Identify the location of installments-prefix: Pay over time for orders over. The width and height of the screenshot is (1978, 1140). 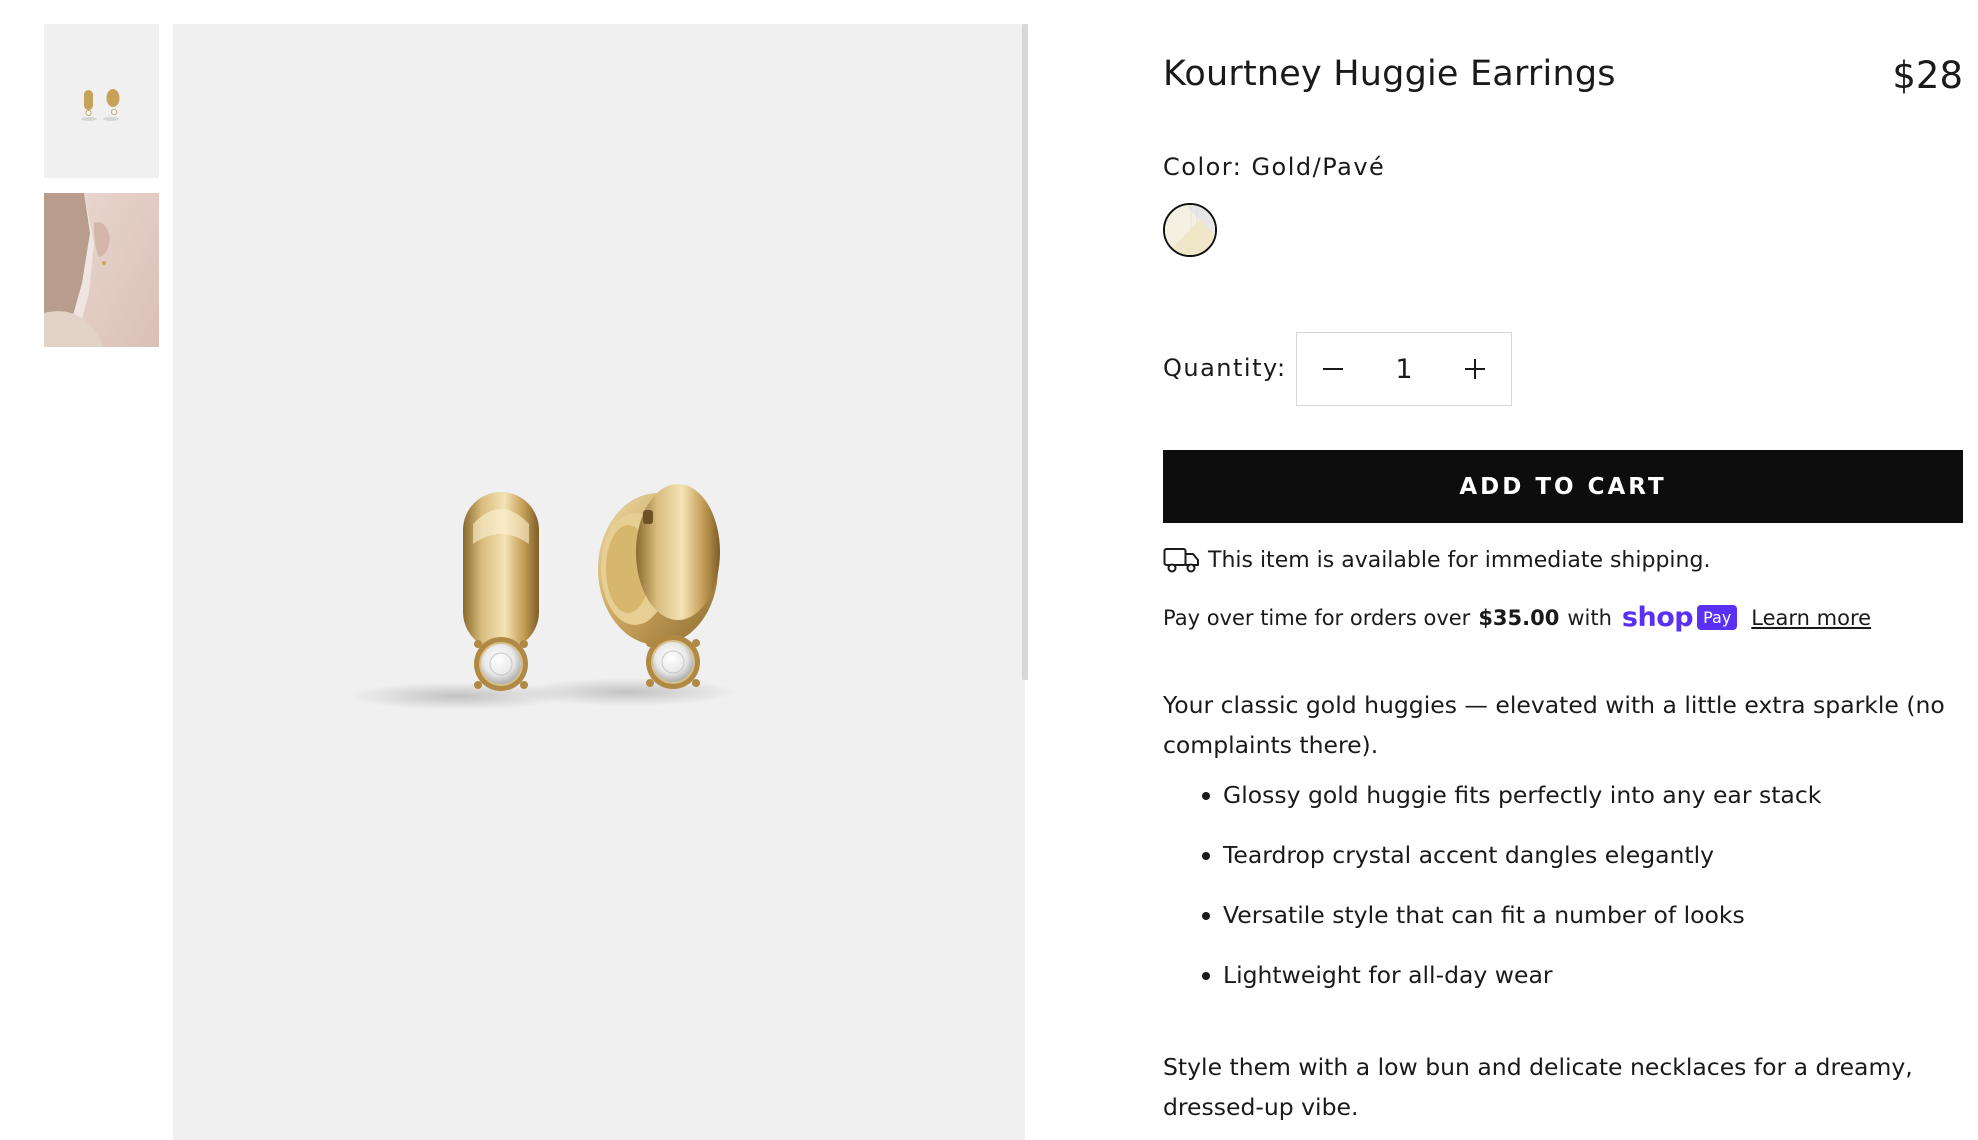
(1317, 617).